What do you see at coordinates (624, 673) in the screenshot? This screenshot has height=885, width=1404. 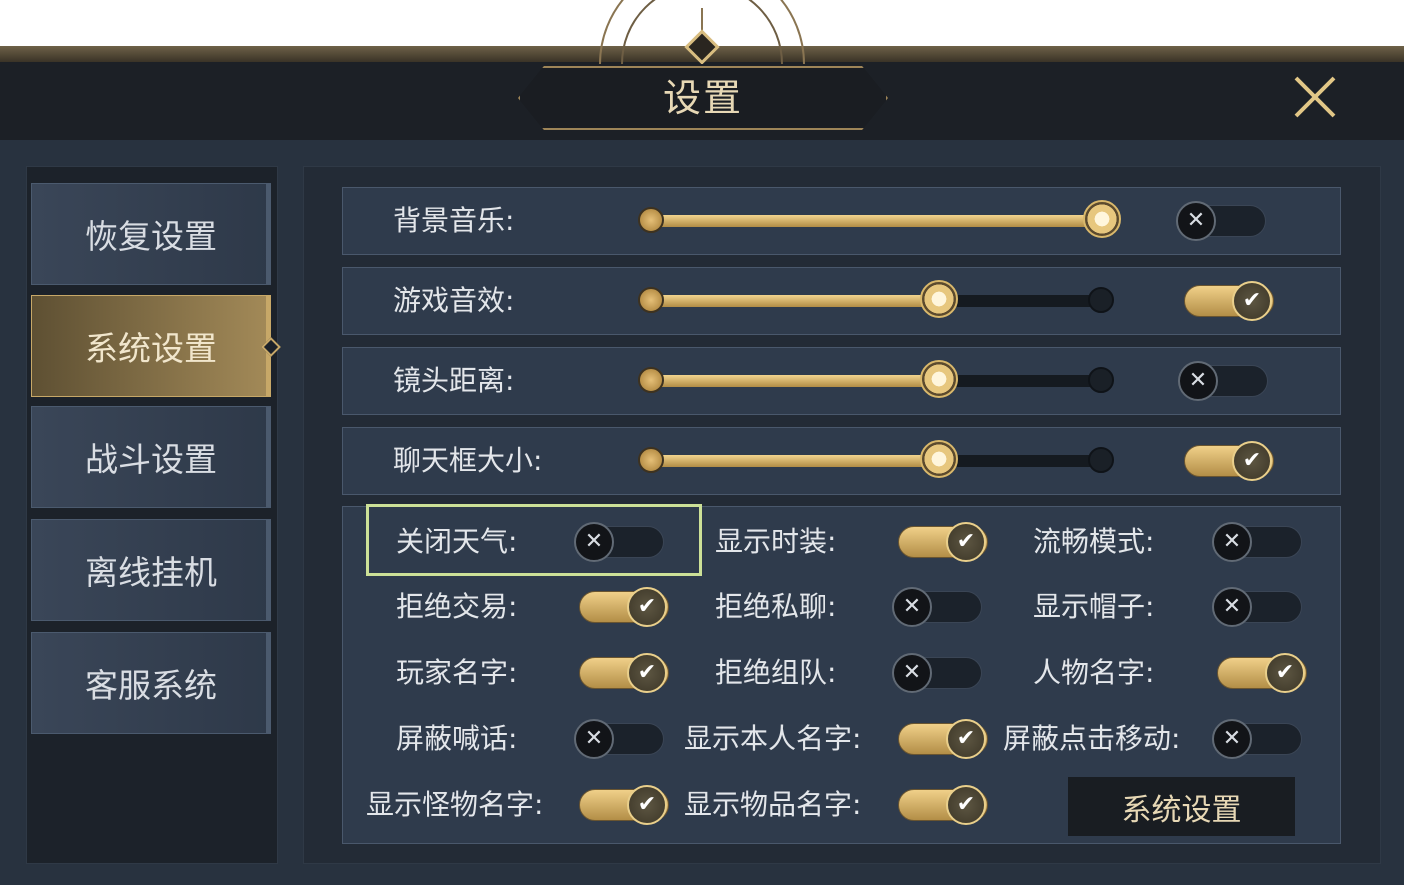 I see `player-name-toggle: ✔` at bounding box center [624, 673].